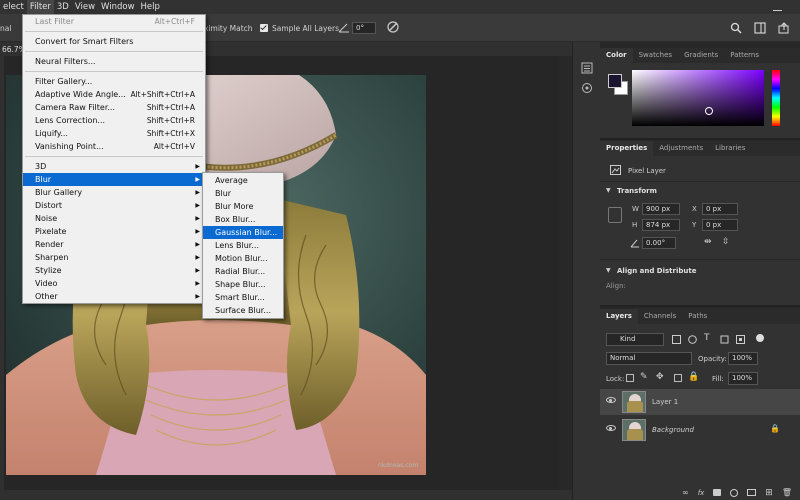 Image resolution: width=800 pixels, height=500 pixels. Describe the element at coordinates (660, 377) in the screenshot. I see `lock-position-icon: ✥` at that location.